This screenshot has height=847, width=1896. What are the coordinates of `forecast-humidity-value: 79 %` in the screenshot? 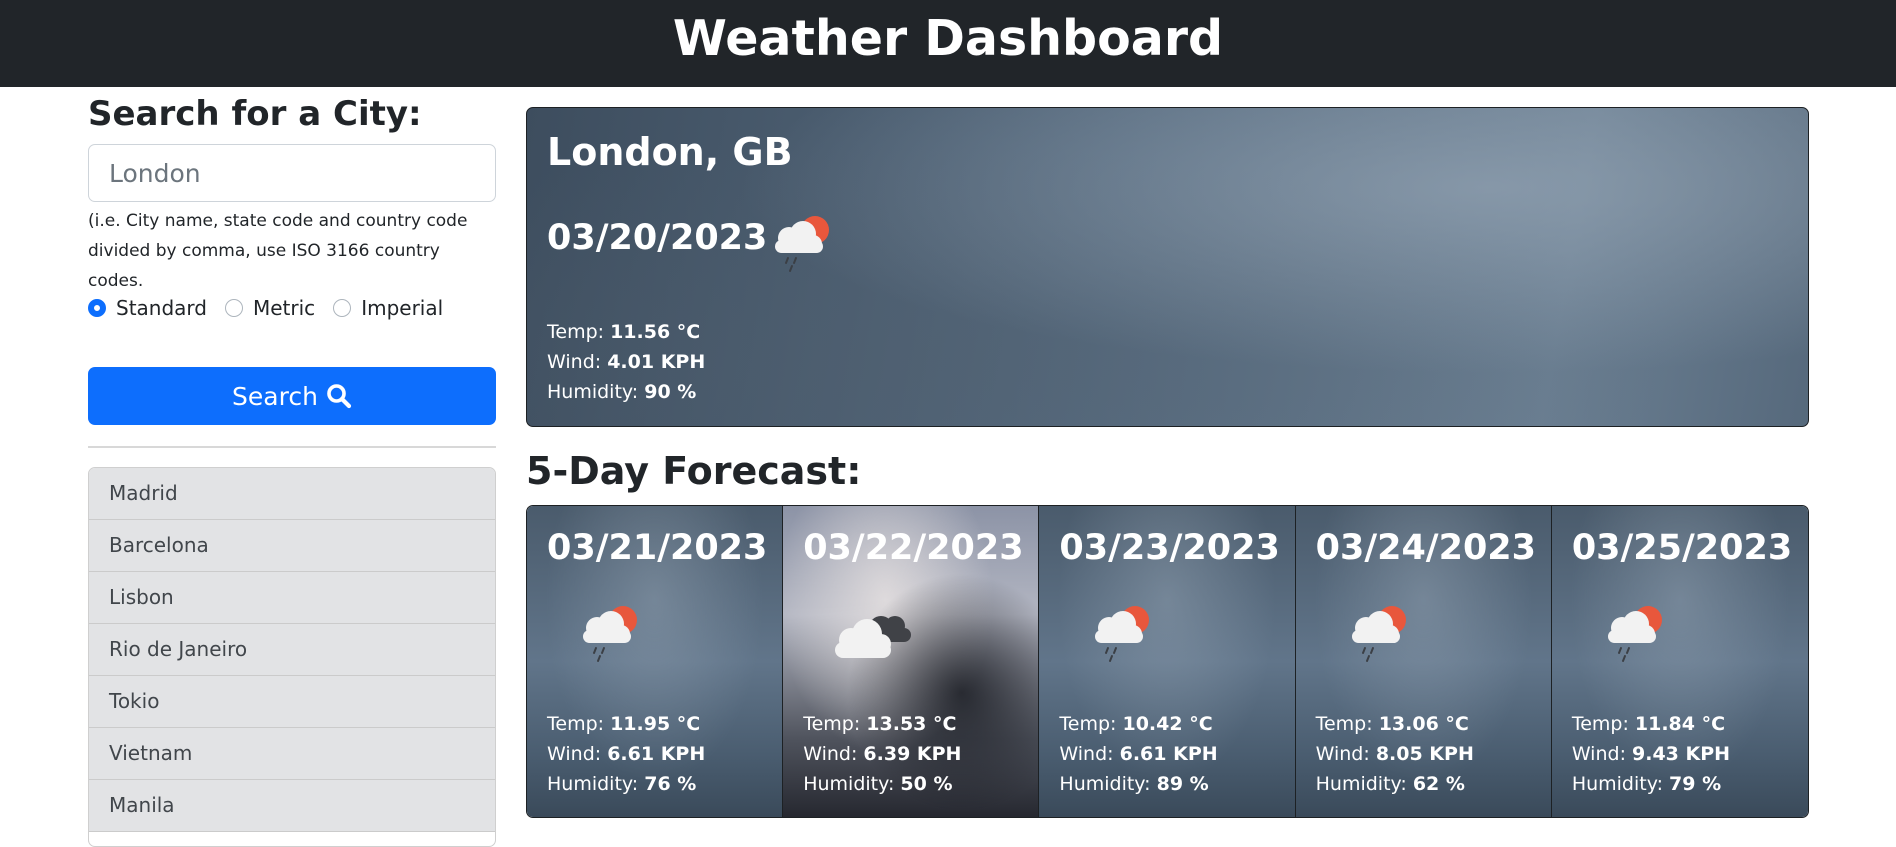 It's located at (1695, 784).